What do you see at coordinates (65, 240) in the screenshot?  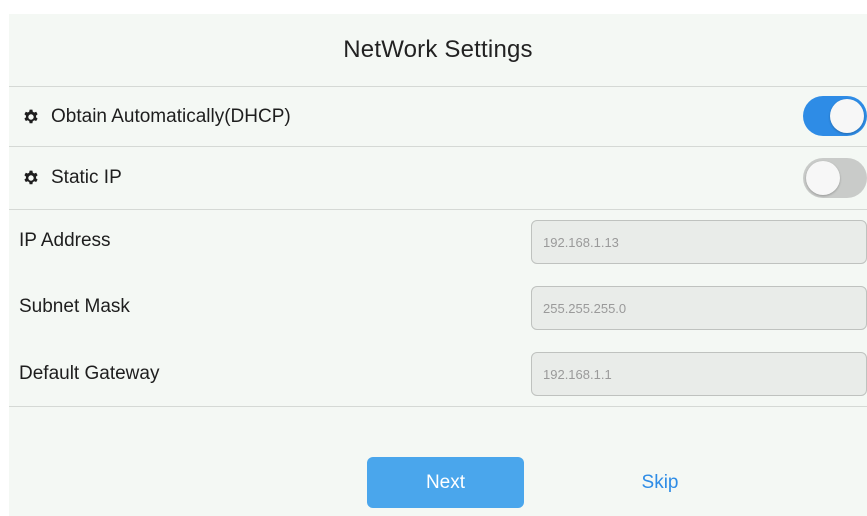 I see `ip-address-label: IP Address` at bounding box center [65, 240].